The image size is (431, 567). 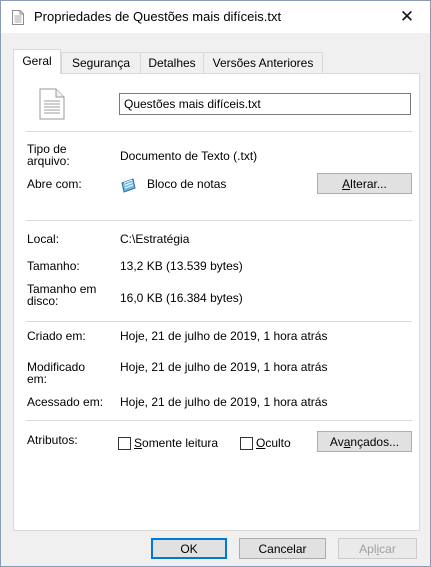 I want to click on advanced-button-label-start: Av, so click(x=336, y=442).